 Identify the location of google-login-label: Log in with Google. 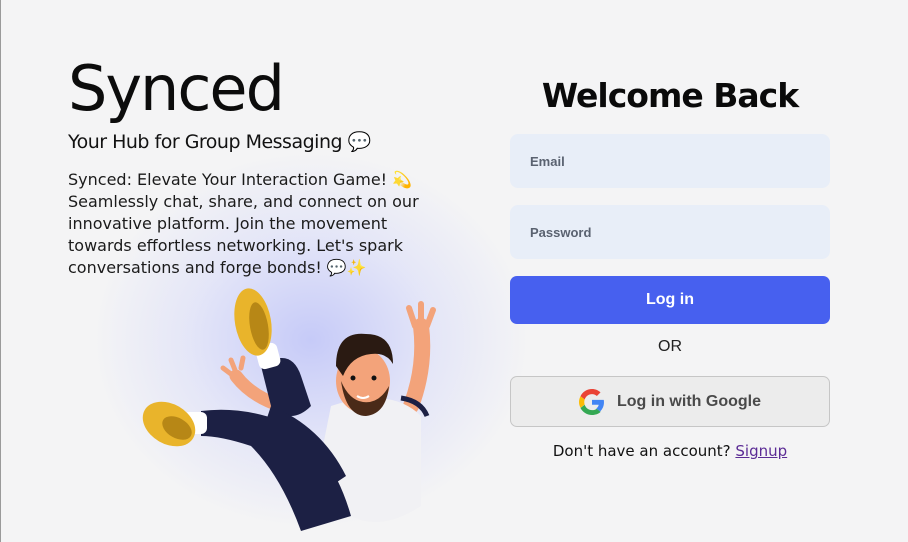
(689, 401).